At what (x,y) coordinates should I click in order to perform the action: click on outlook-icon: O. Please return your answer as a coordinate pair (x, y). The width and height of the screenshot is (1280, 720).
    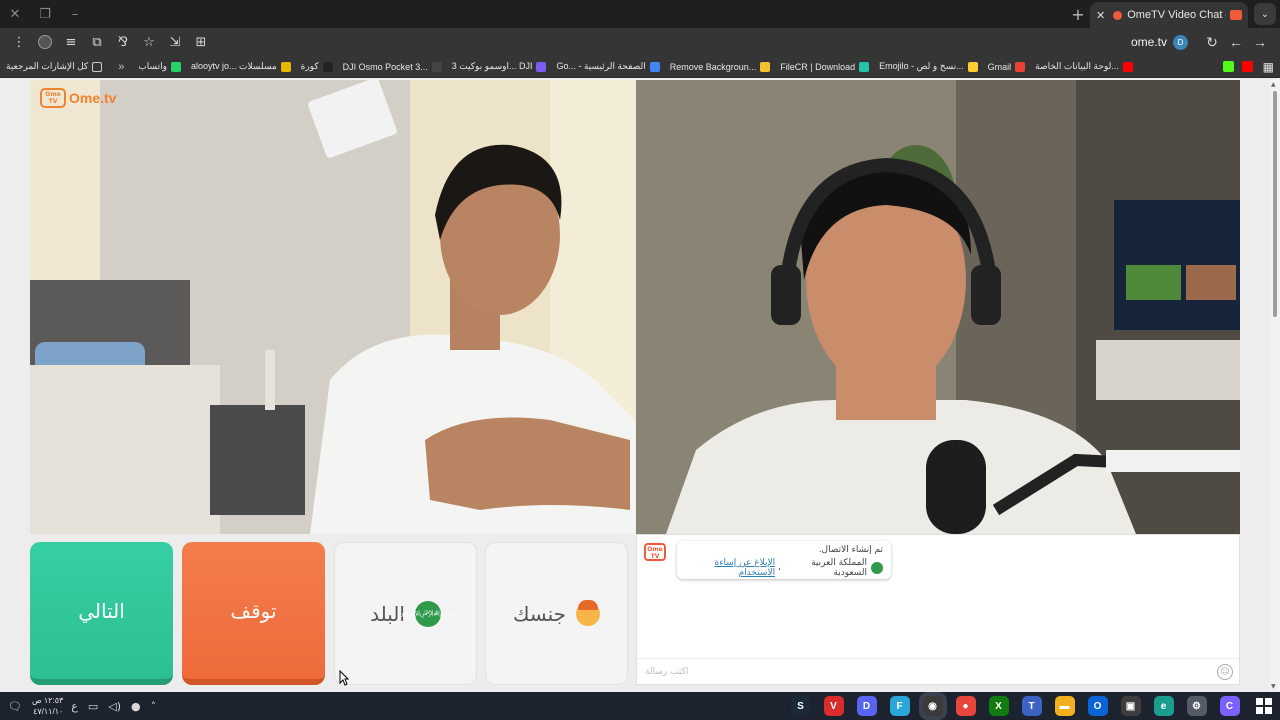
    Looking at the image, I should click on (1097, 706).